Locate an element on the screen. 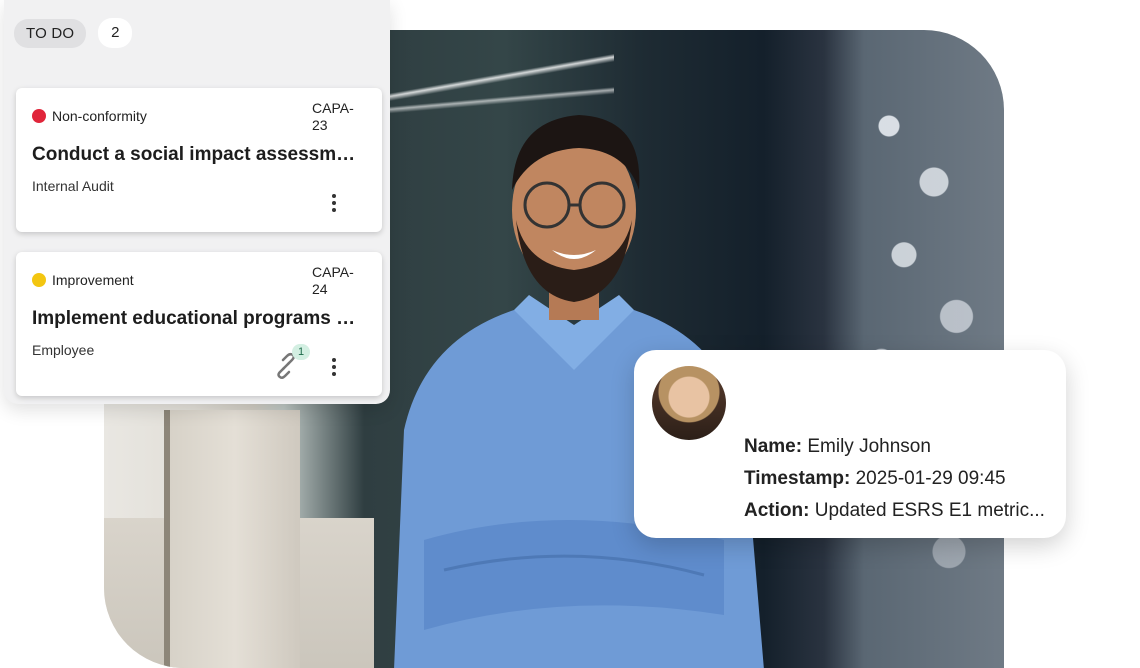 The height and width of the screenshot is (668, 1140). link-count-badge: 1 is located at coordinates (301, 352).